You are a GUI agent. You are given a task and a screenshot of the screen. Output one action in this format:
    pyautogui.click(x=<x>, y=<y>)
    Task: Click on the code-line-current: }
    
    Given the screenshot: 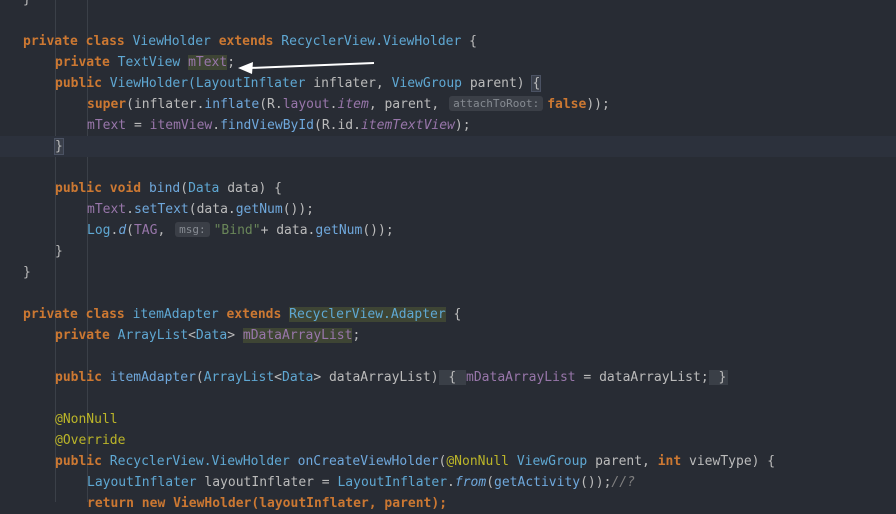 What is the action you would take?
    pyautogui.click(x=448, y=146)
    